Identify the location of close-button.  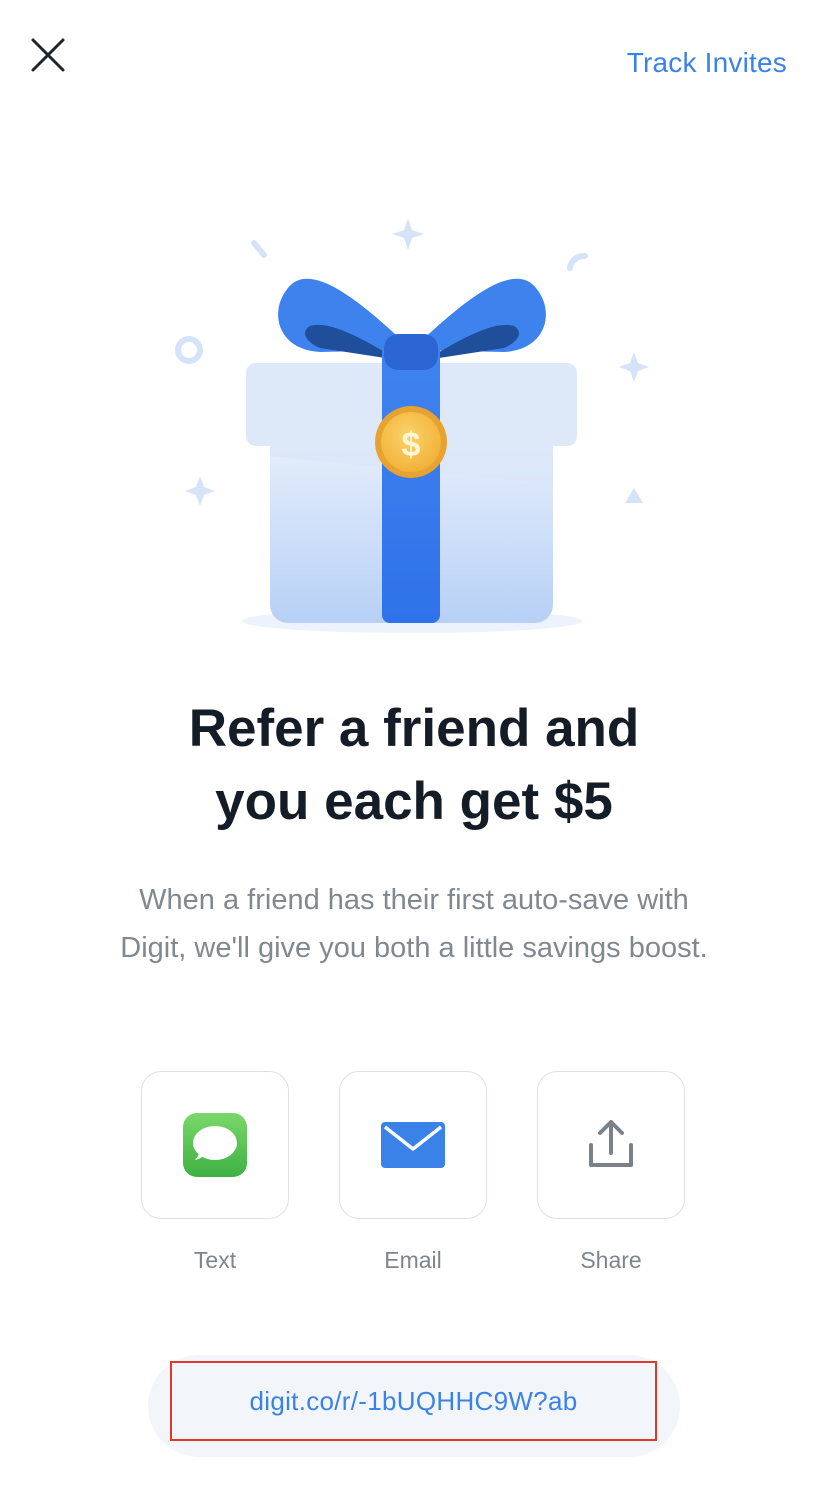
(48, 54).